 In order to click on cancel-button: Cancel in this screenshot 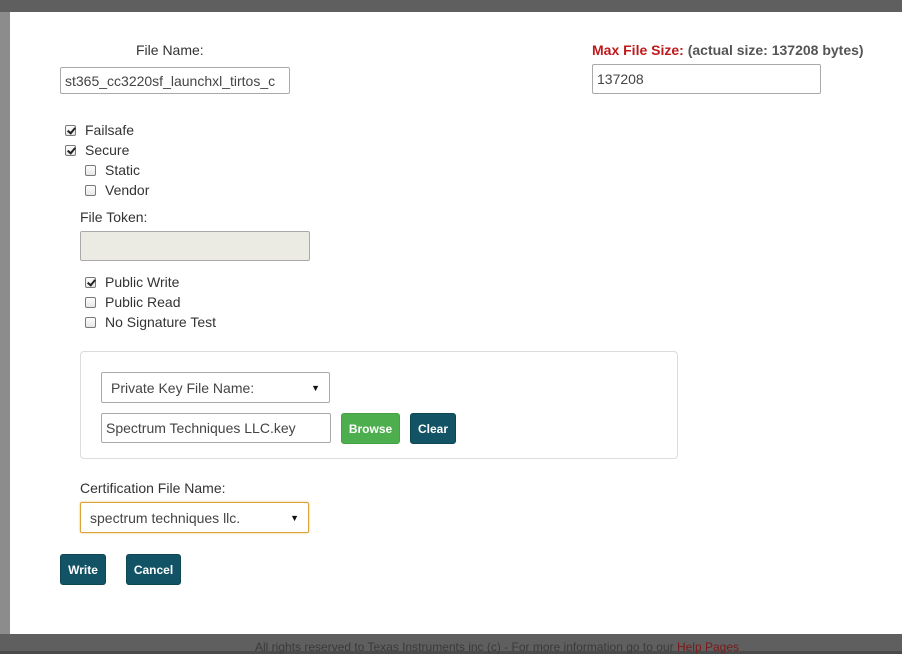, I will do `click(153, 569)`.